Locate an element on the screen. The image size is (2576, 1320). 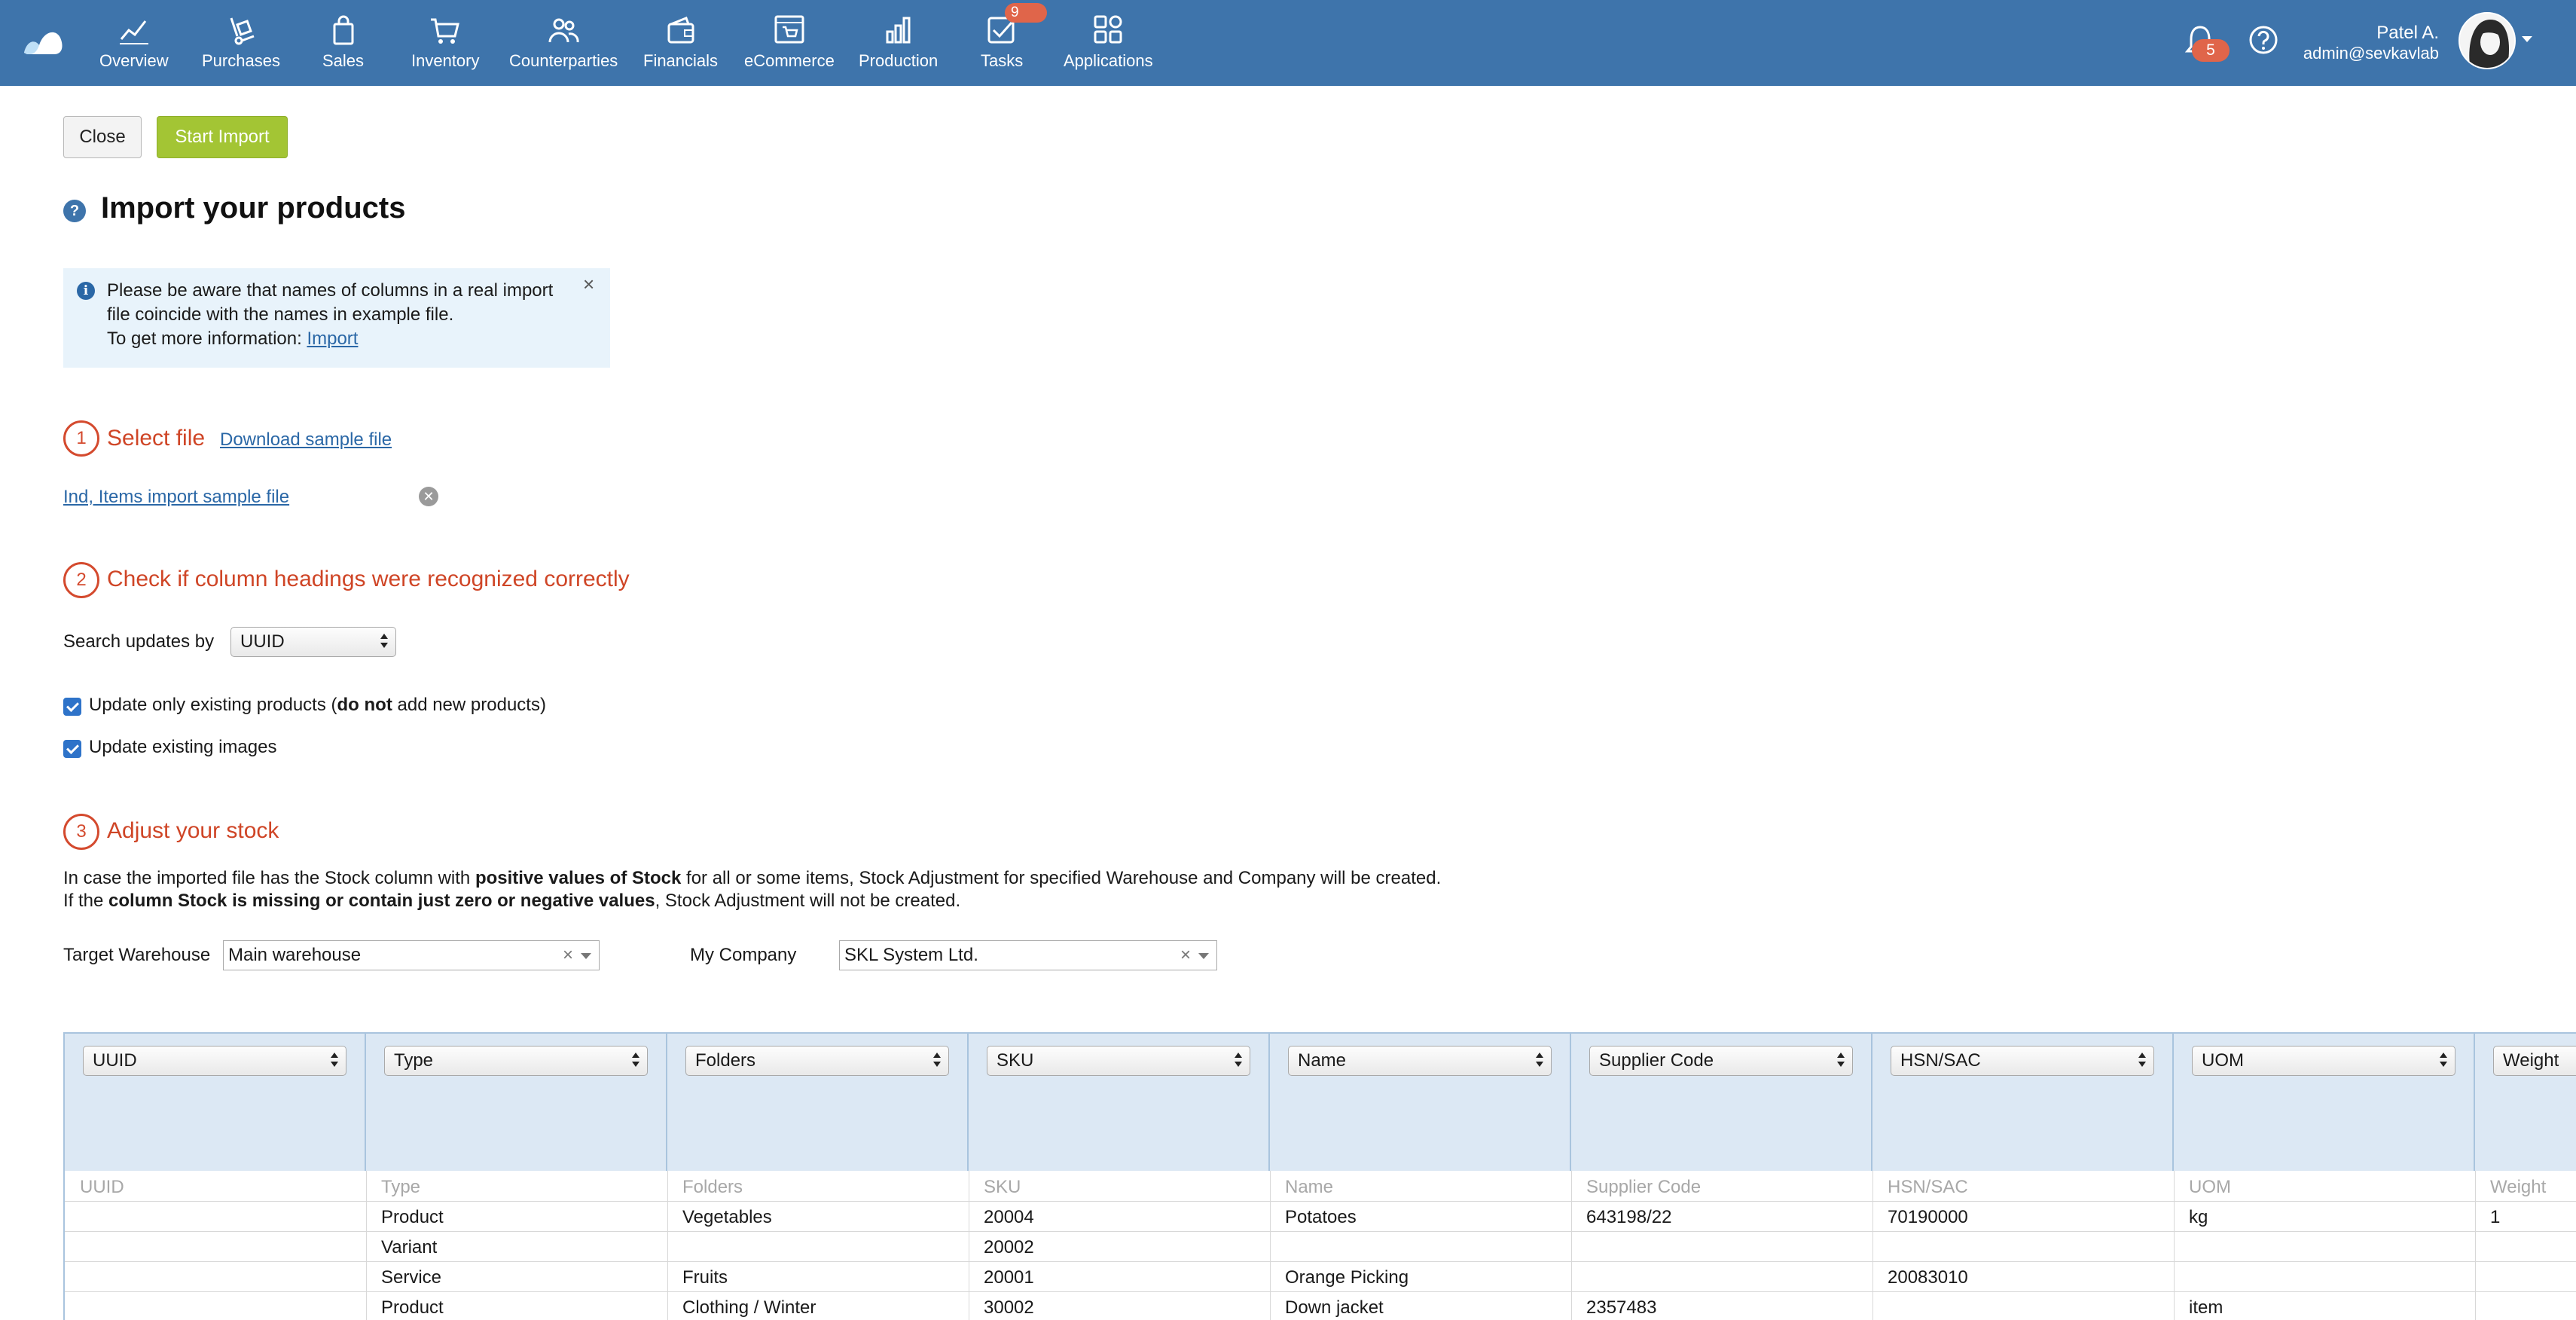
table-cell: kg is located at coordinates (2198, 1217).